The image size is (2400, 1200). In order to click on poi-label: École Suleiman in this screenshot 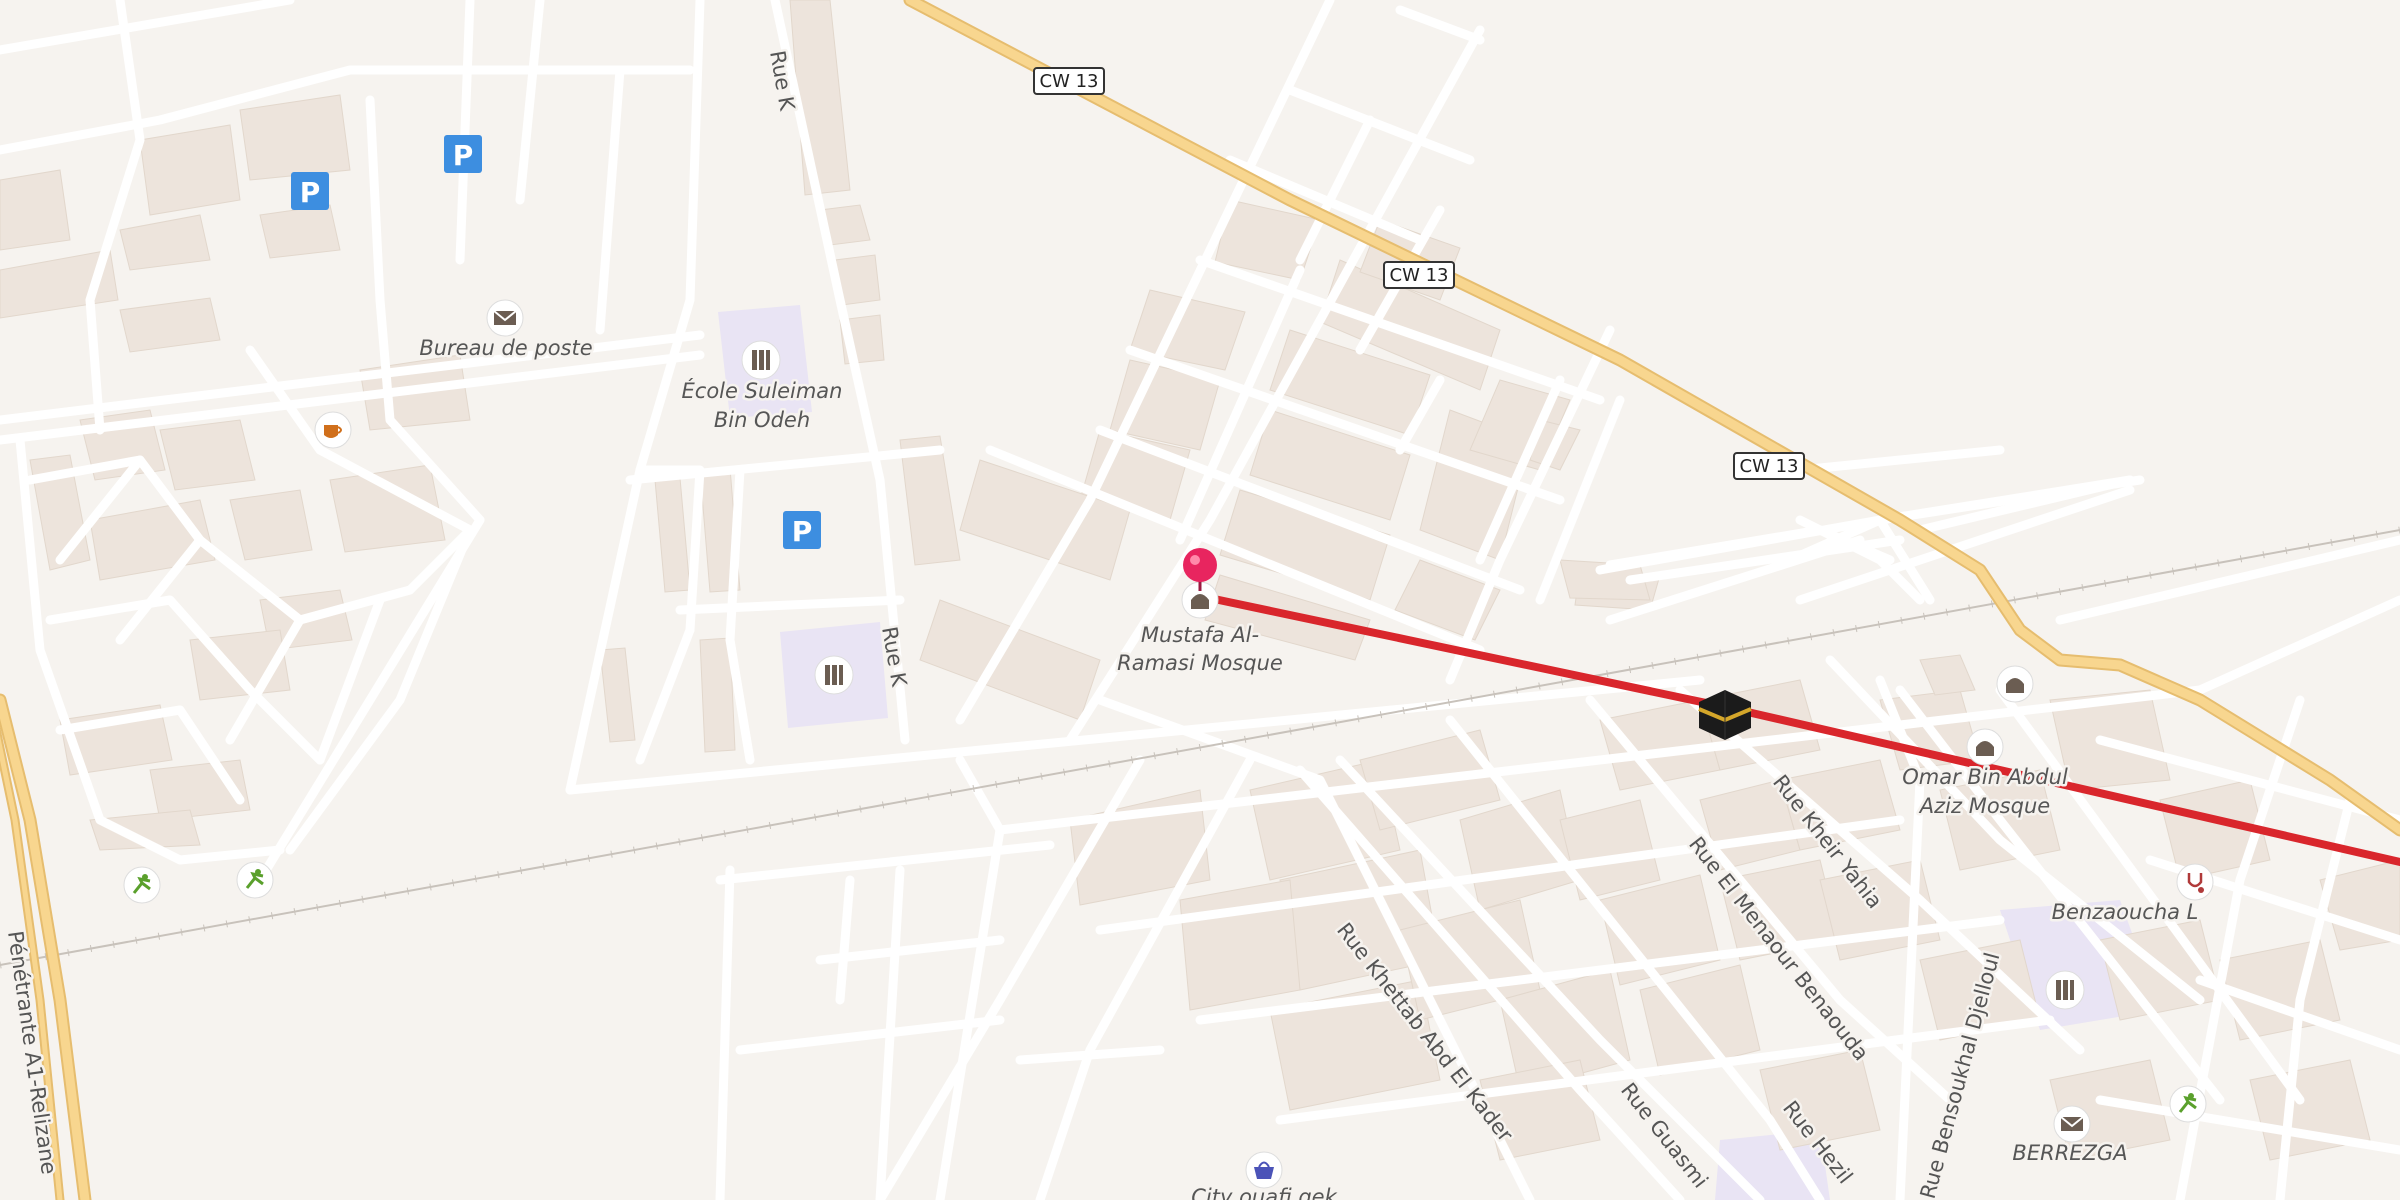, I will do `click(762, 390)`.